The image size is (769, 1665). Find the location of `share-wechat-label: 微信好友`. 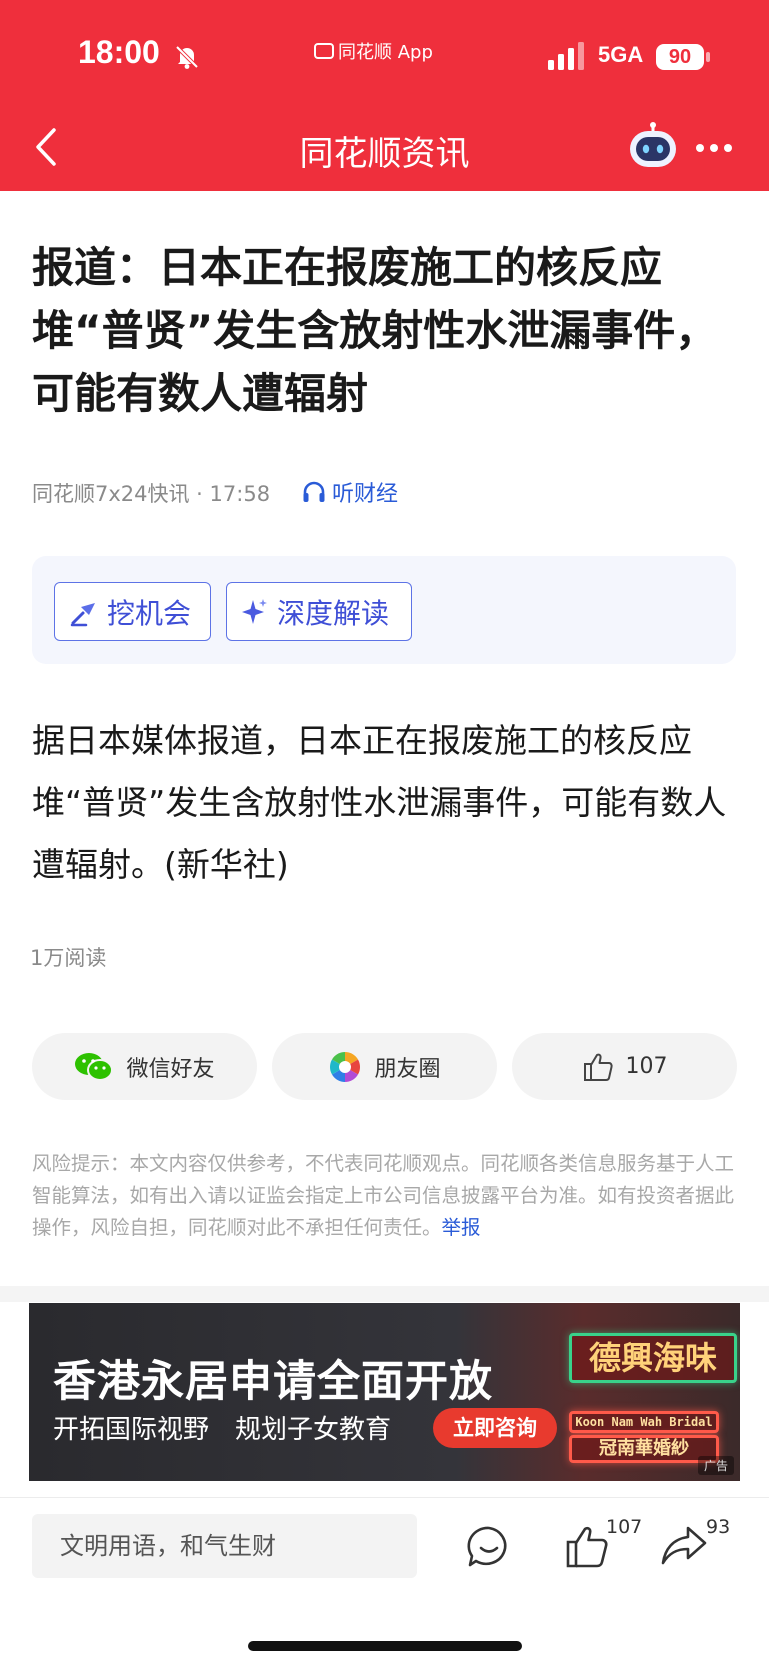

share-wechat-label: 微信好友 is located at coordinates (170, 1069).